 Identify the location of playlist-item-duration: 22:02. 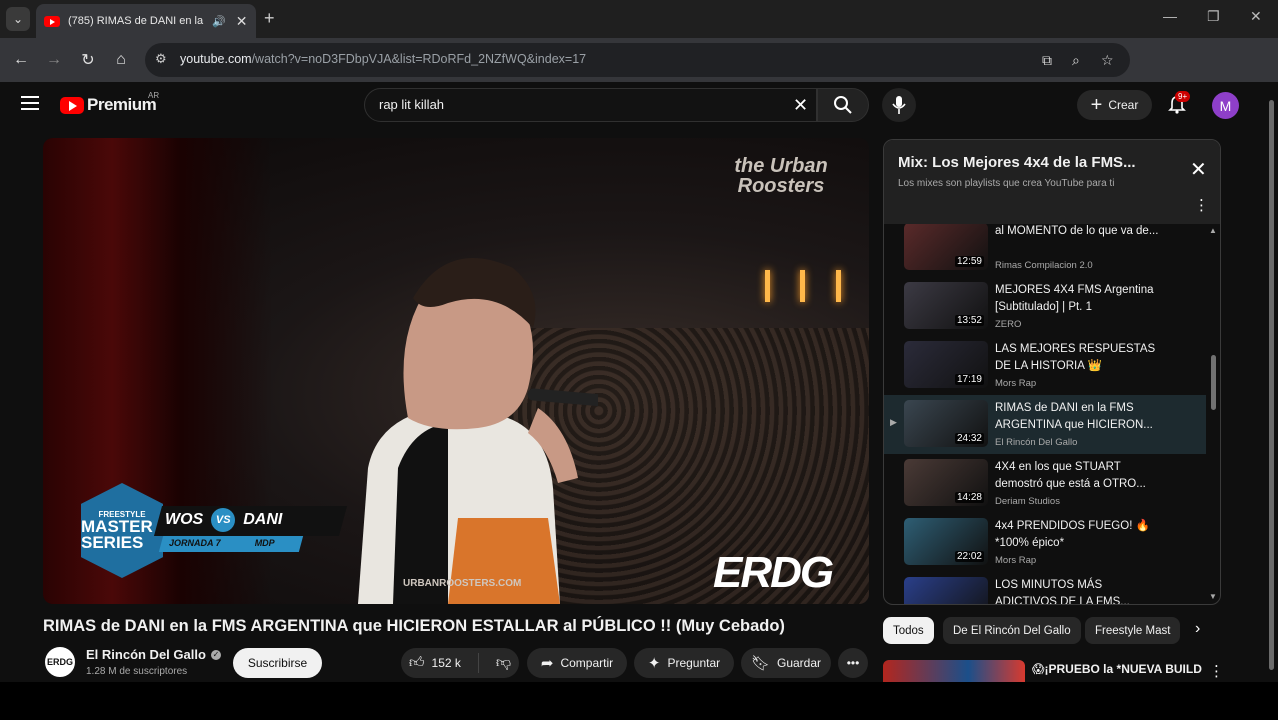
(969, 556).